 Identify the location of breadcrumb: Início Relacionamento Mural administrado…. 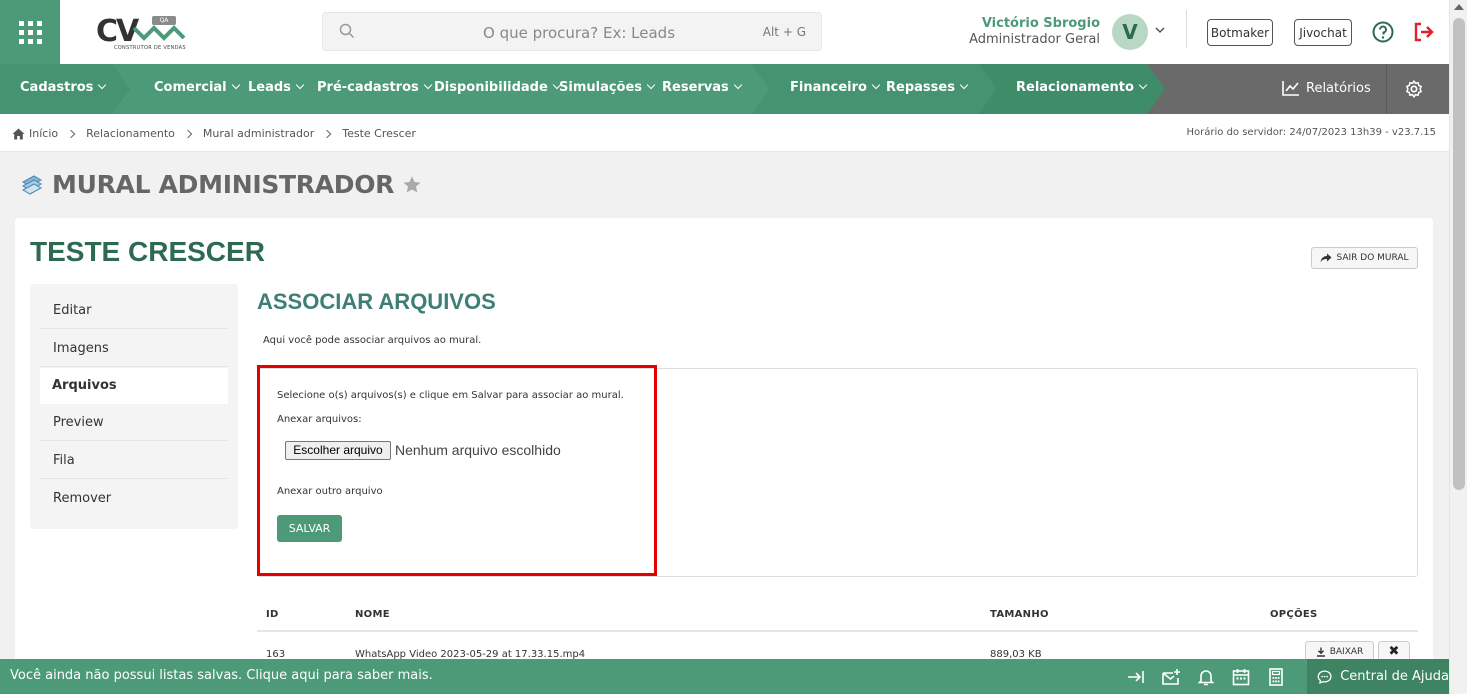
(724, 133).